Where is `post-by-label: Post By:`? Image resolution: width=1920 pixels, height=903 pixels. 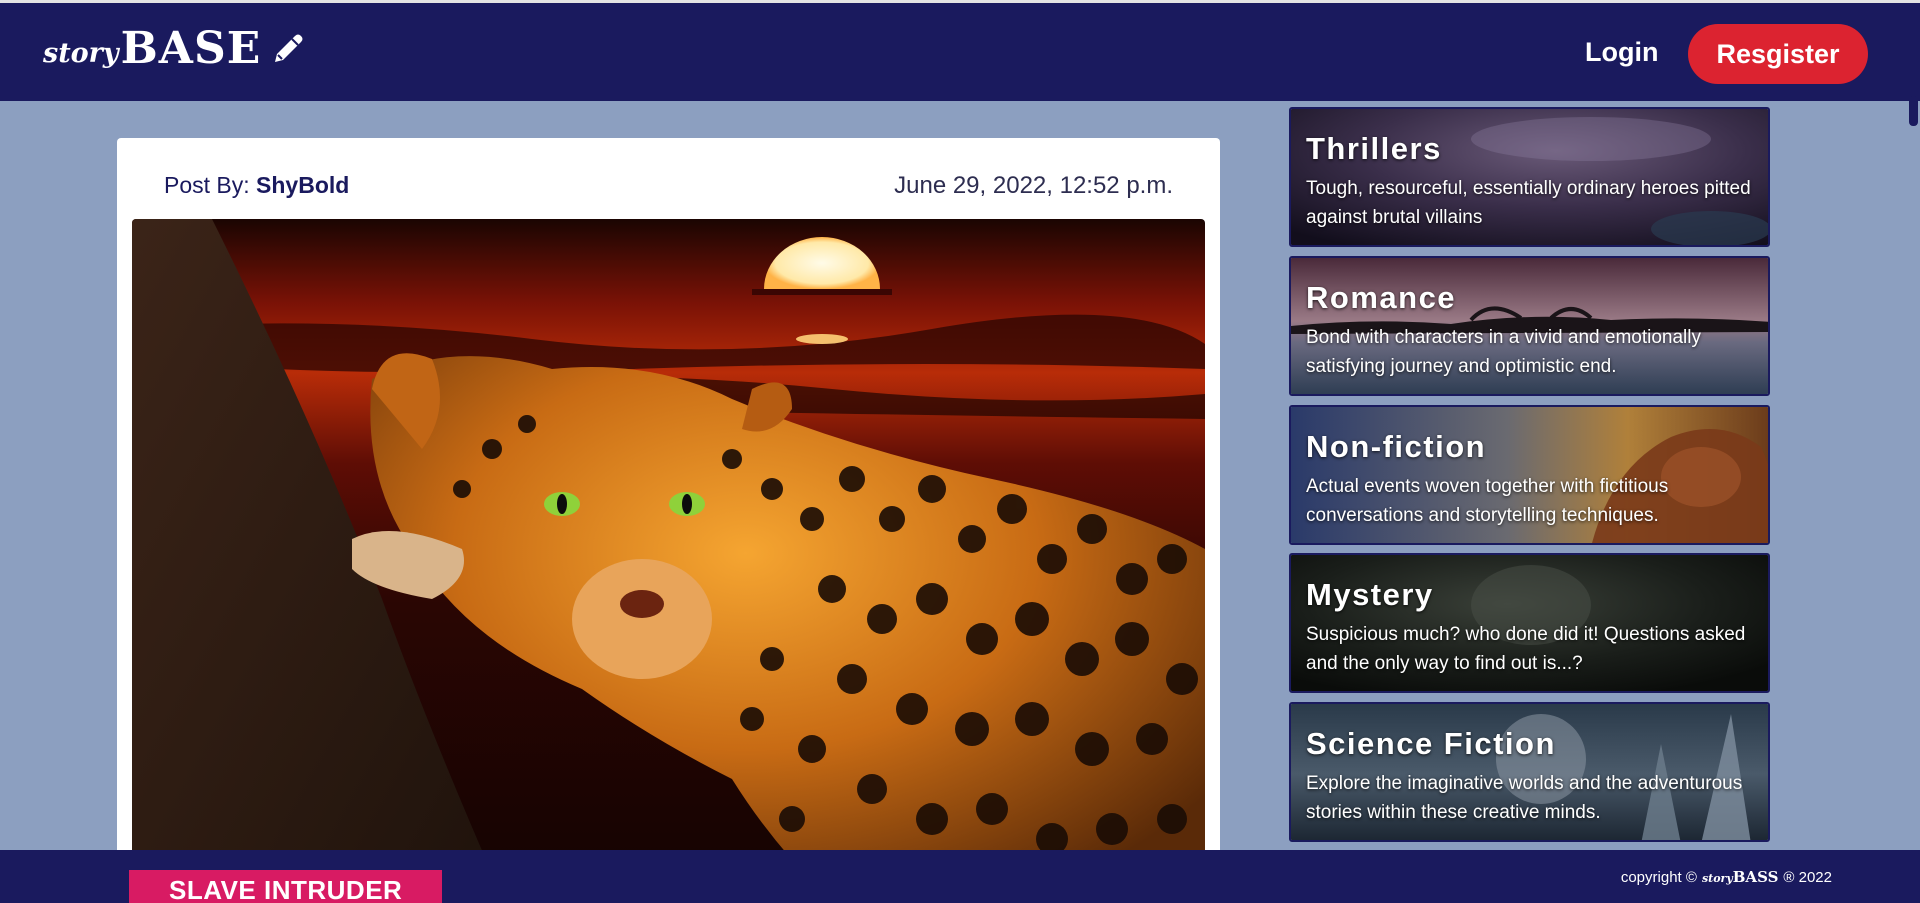
post-by-label: Post By: is located at coordinates (207, 185).